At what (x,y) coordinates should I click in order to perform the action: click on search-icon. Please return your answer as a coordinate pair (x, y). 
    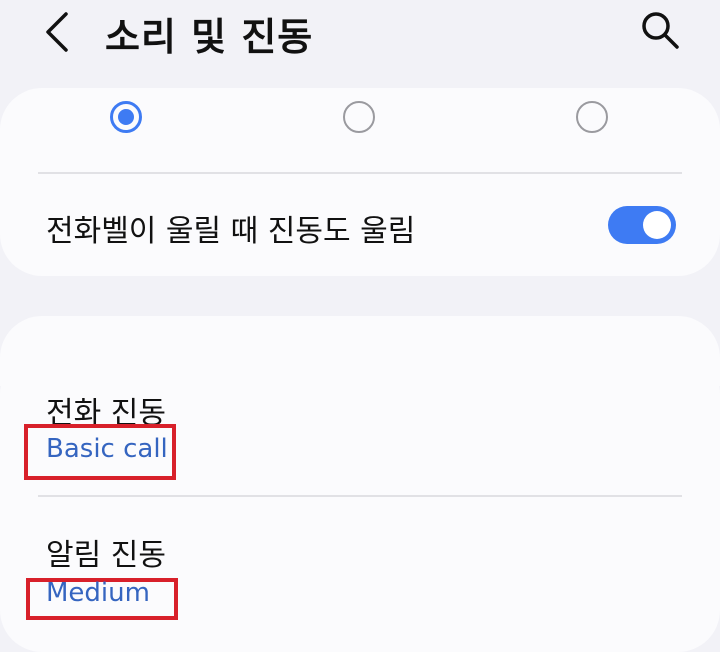
    Looking at the image, I should click on (660, 30).